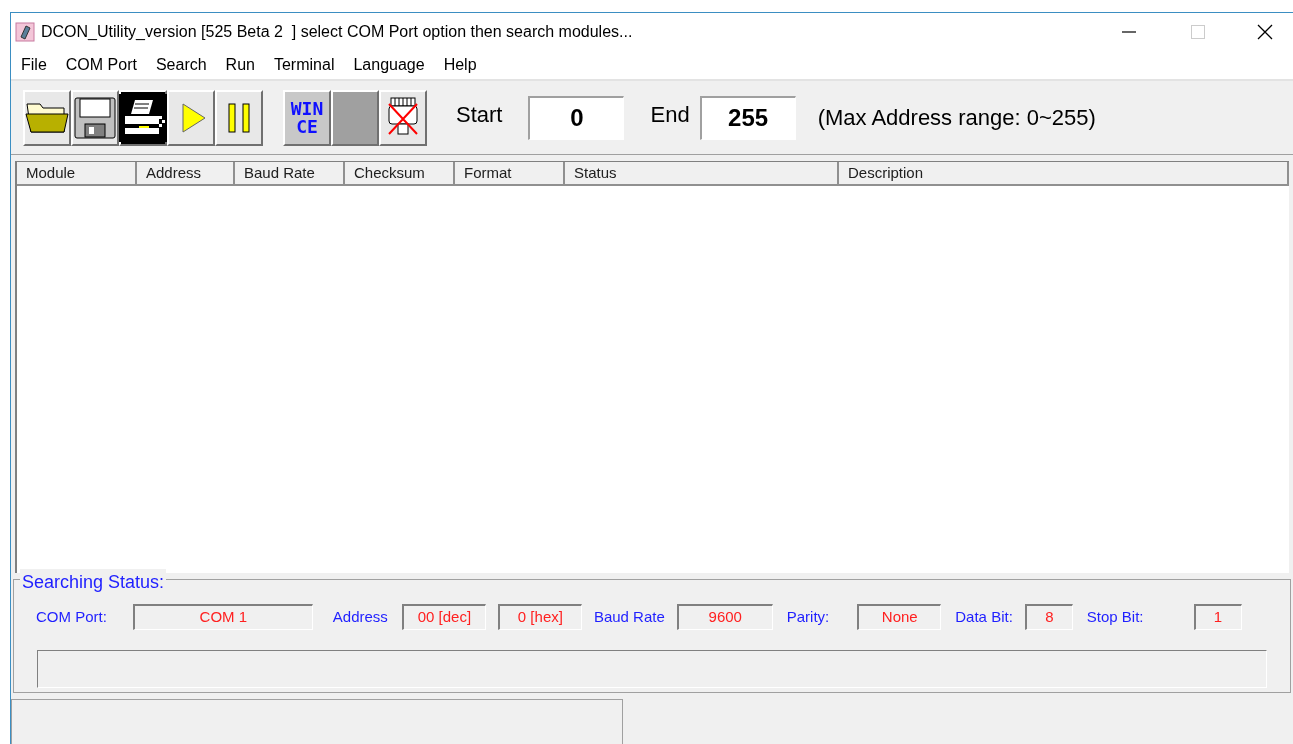 This screenshot has width=1293, height=744. I want to click on field-label: Data Bit:, so click(984, 616).